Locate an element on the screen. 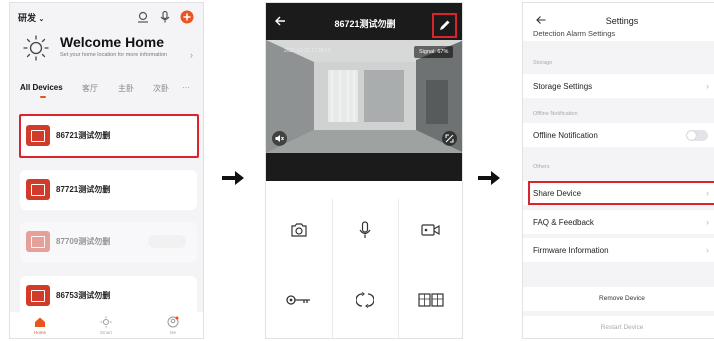 The width and height of the screenshot is (714, 341). settings-title: Settings is located at coordinates (622, 21).